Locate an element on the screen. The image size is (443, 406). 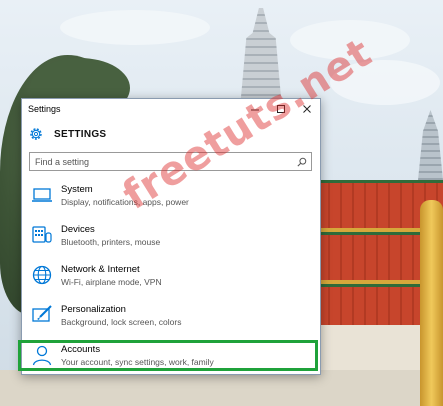
window-title: Settings is located at coordinates (44, 109).